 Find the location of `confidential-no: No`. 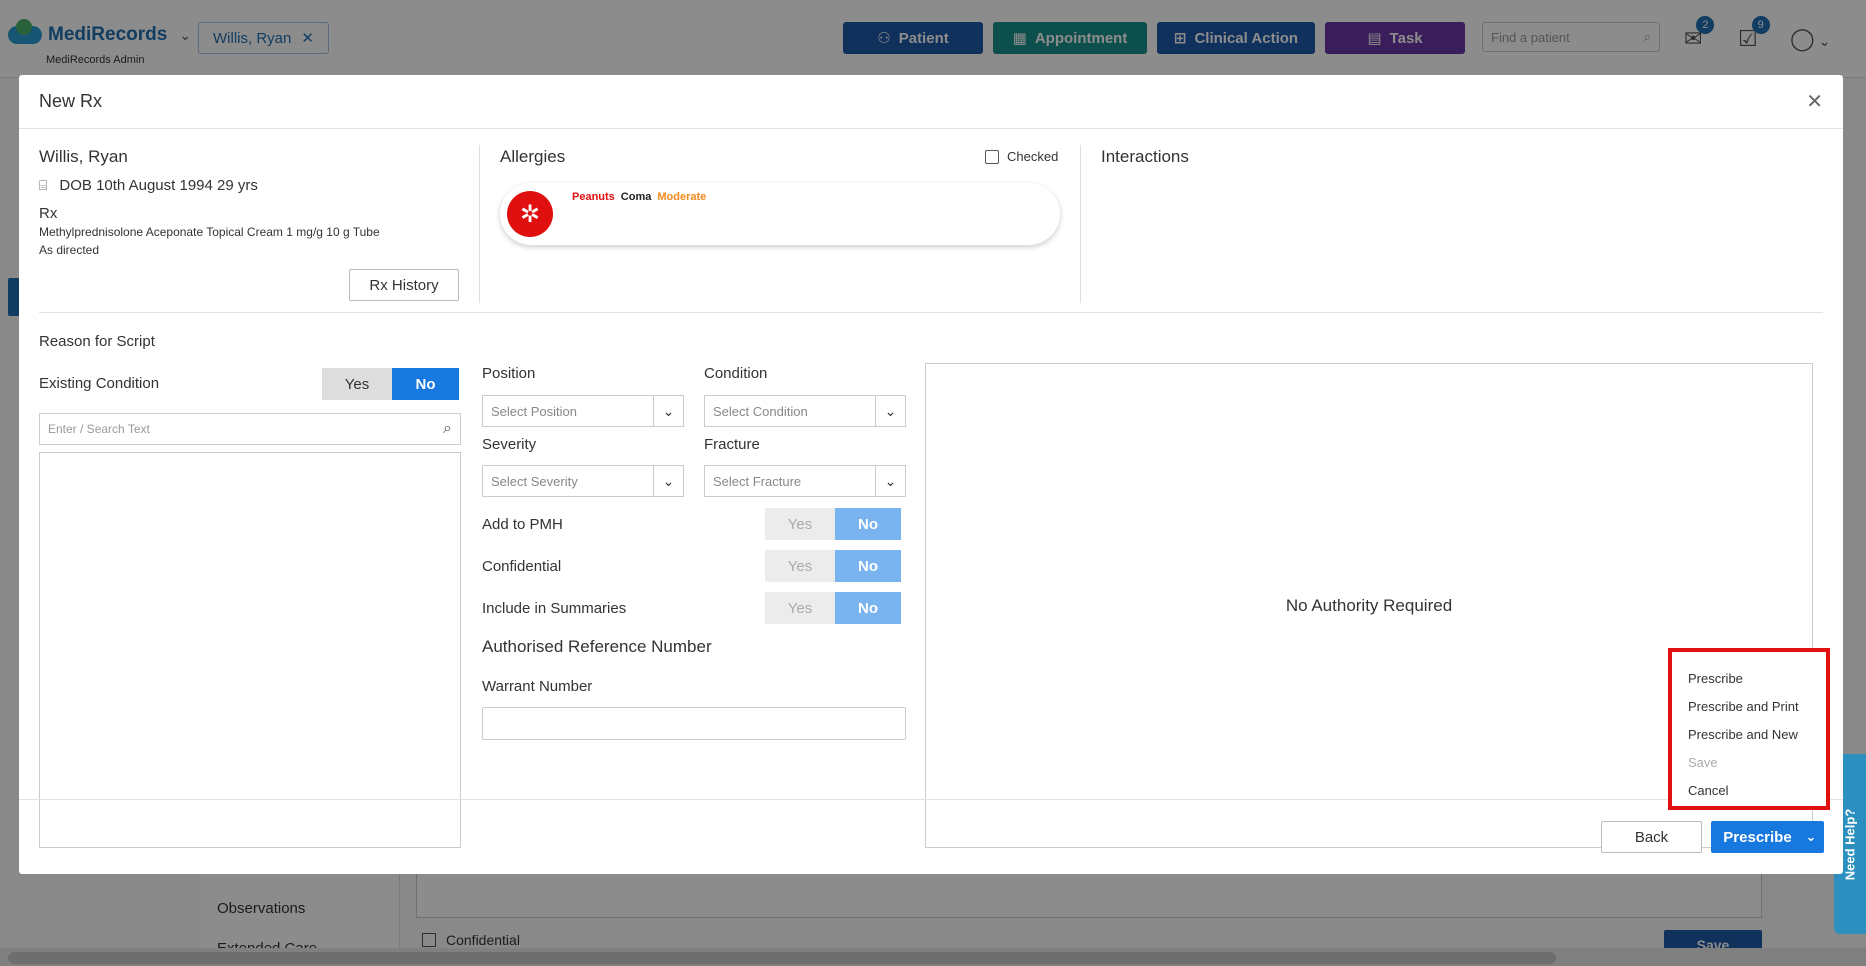

confidential-no: No is located at coordinates (868, 566).